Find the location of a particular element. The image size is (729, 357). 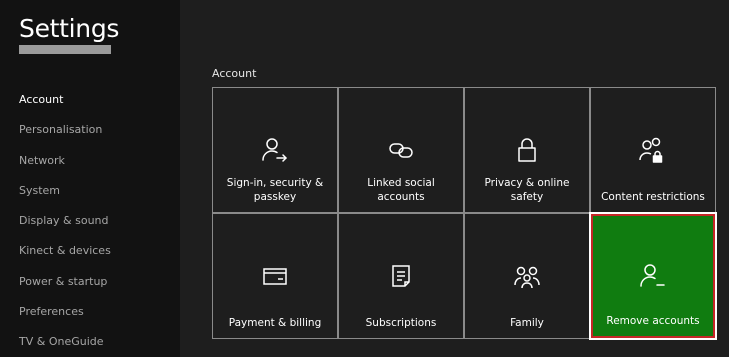

sidebar-item-display-sound: Display & sound is located at coordinates (65, 227).